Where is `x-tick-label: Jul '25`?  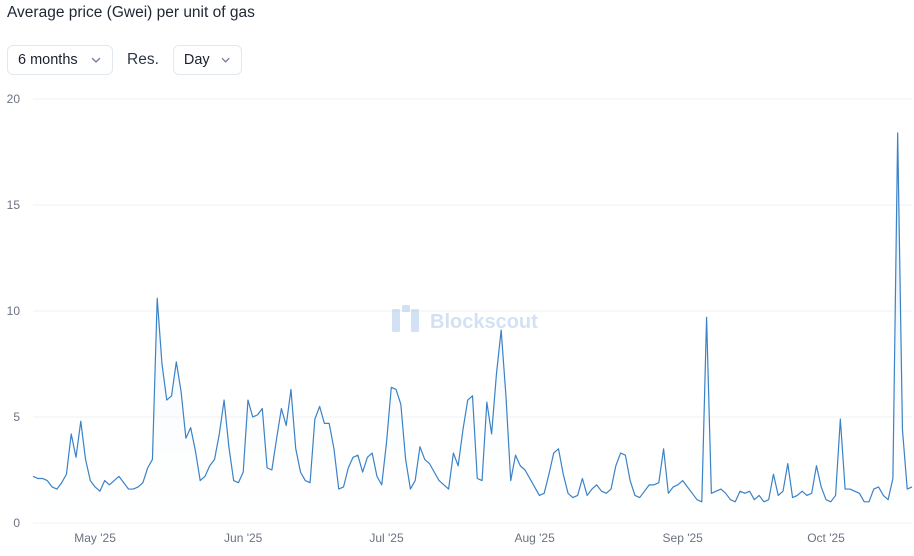 x-tick-label: Jul '25 is located at coordinates (386, 538).